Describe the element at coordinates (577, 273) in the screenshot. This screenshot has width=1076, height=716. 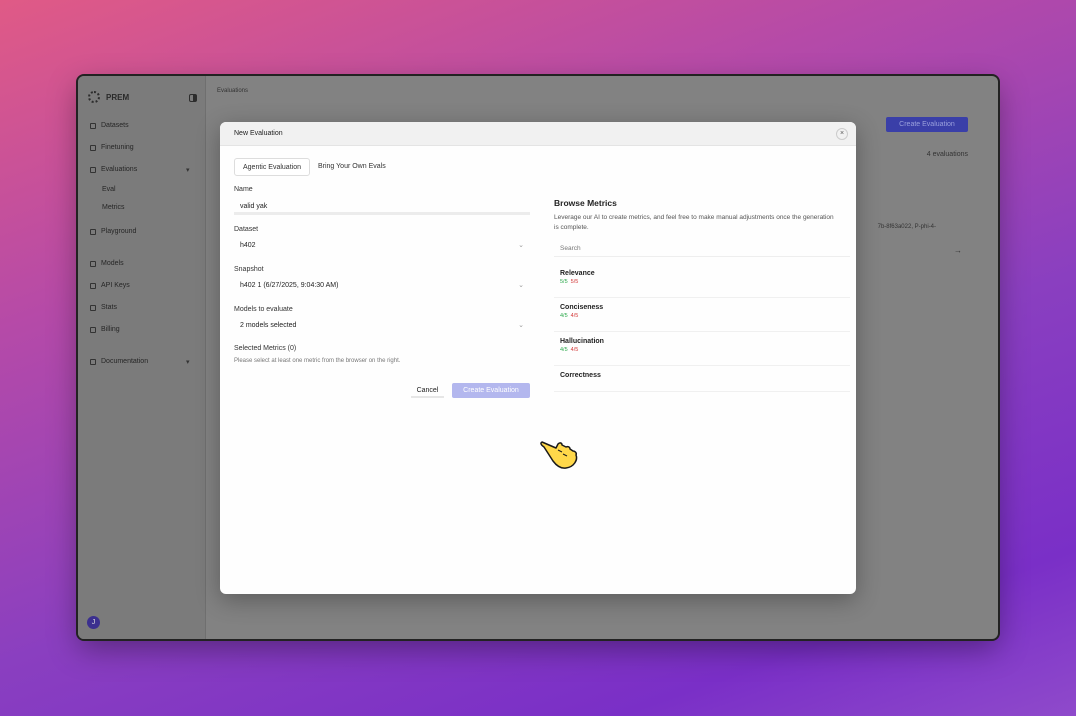
I see `metric-name: Relevance` at that location.